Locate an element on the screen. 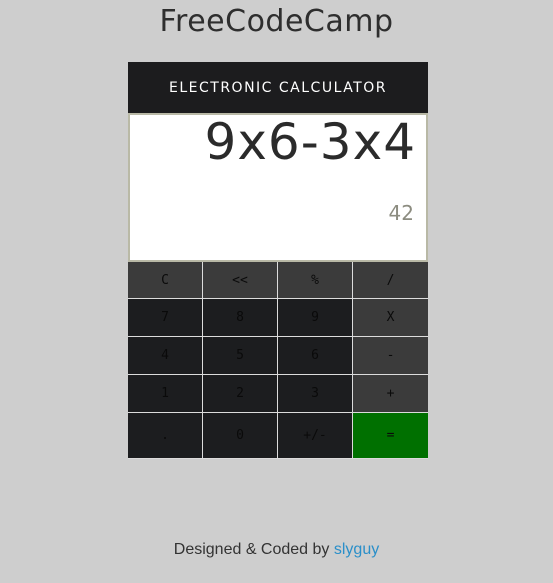 This screenshot has width=553, height=583. display-expression: 9x6-3x4 is located at coordinates (310, 142).